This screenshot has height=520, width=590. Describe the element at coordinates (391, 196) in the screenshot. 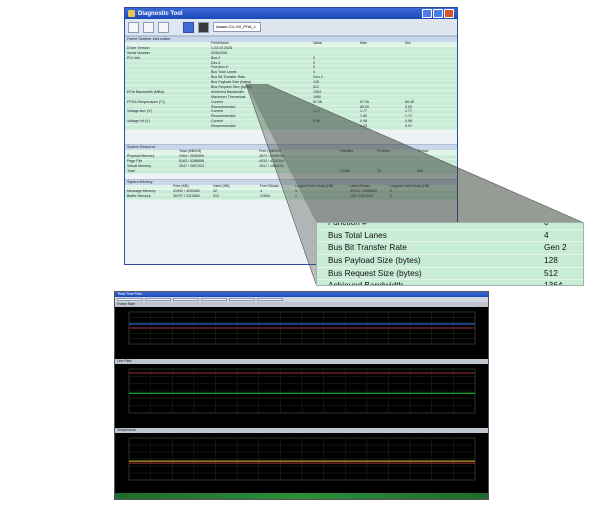

I see `sap-grid-cell: 2` at that location.